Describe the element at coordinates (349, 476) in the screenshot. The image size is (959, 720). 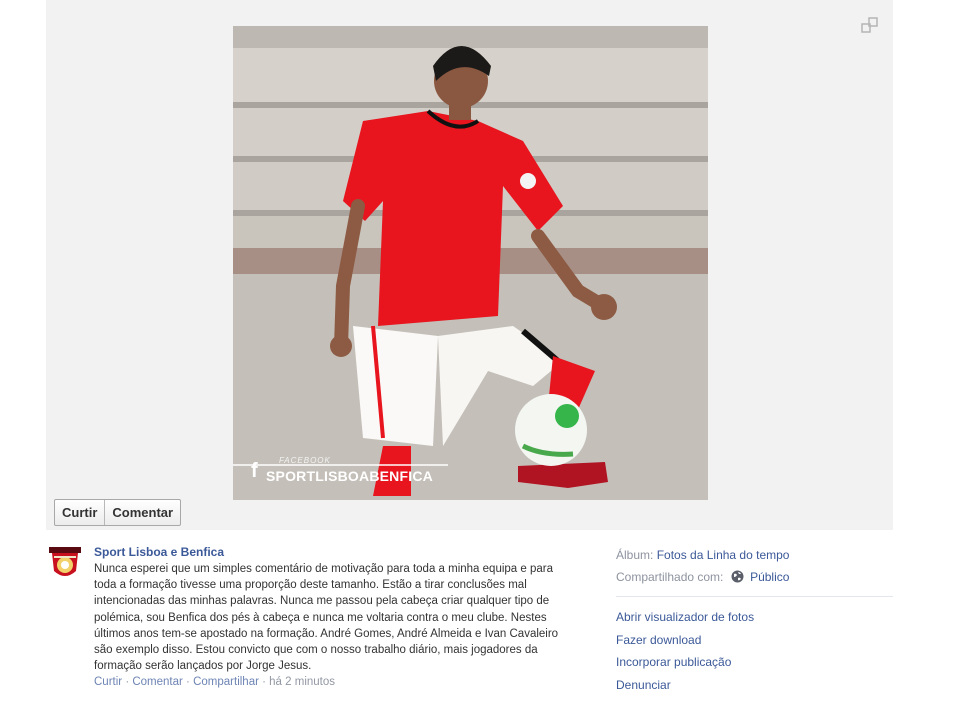
I see `watermark-brand-text: SPORTLISBOABENFICA` at that location.